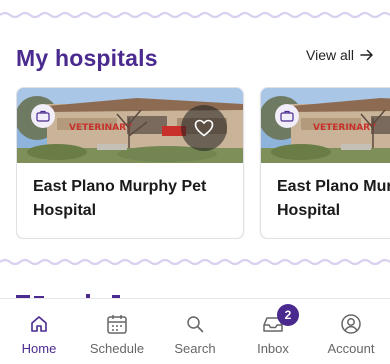 This screenshot has width=390, height=364. I want to click on calendar-icon, so click(117, 324).